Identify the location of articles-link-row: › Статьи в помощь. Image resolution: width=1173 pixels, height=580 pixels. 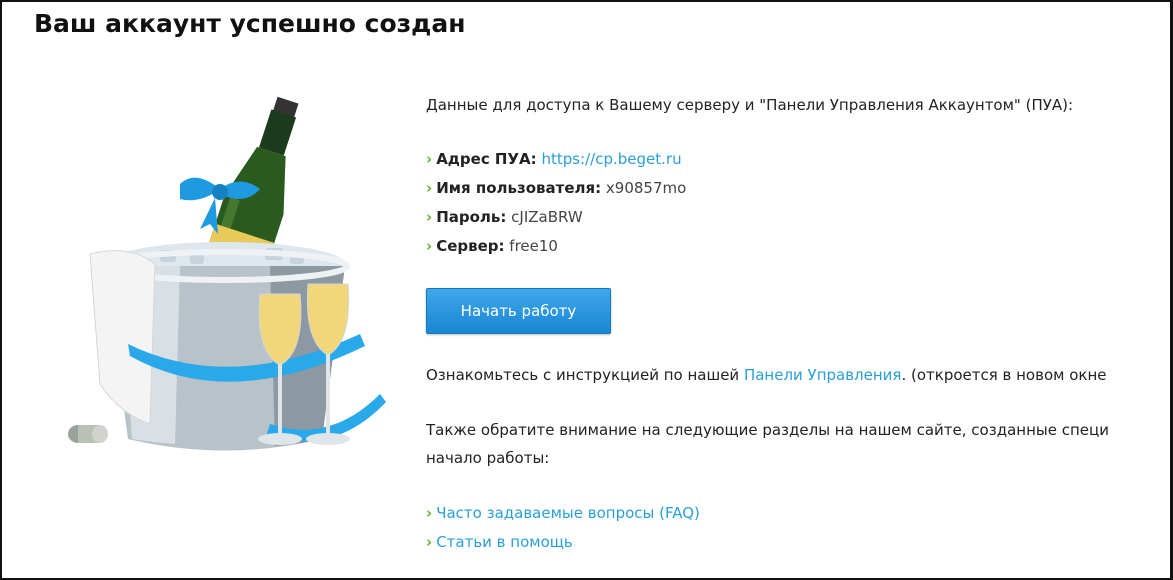
(499, 542).